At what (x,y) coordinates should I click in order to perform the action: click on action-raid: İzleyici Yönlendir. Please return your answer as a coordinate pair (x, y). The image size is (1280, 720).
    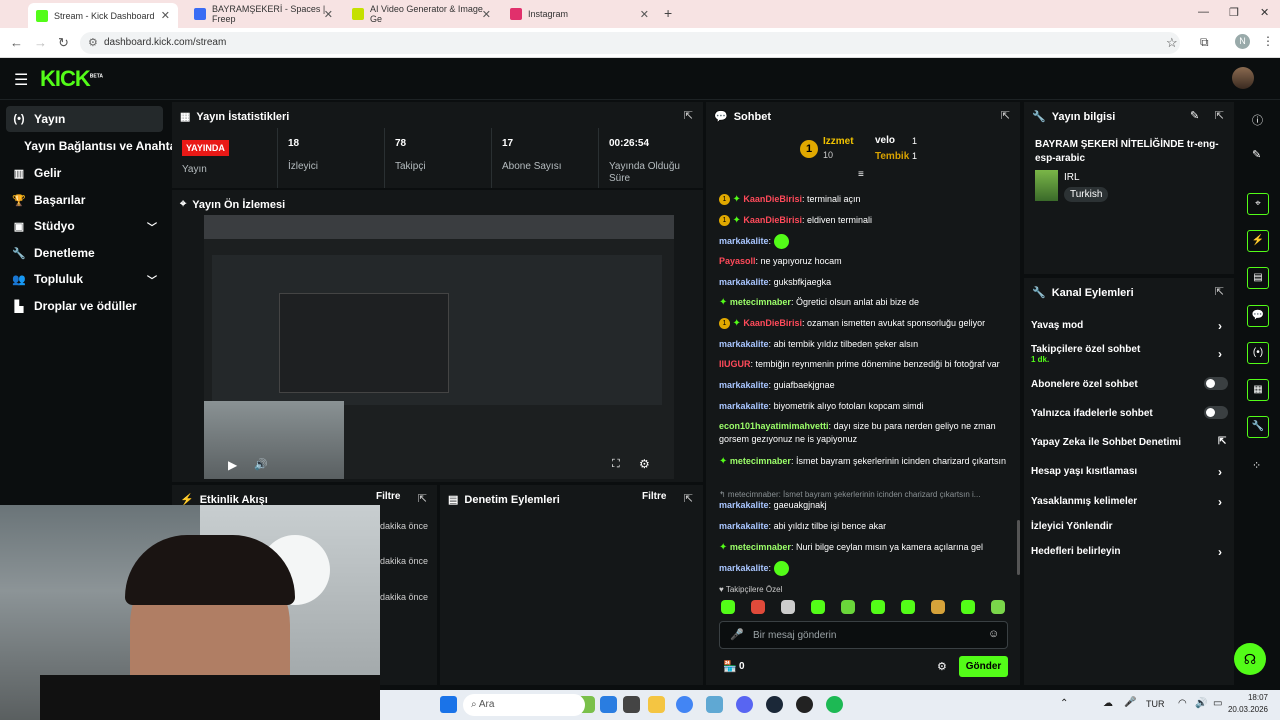
    Looking at the image, I should click on (1072, 526).